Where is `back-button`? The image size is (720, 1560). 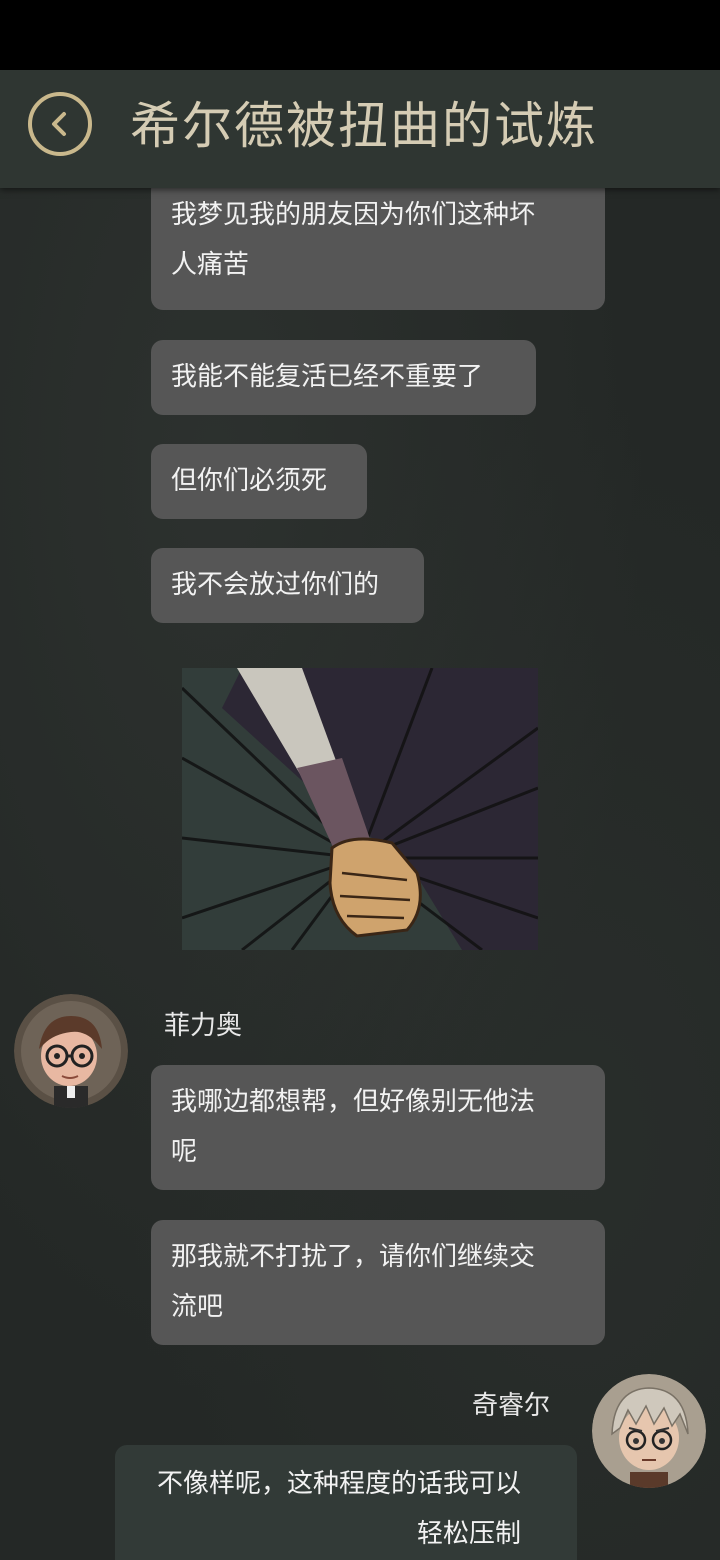
back-button is located at coordinates (60, 124).